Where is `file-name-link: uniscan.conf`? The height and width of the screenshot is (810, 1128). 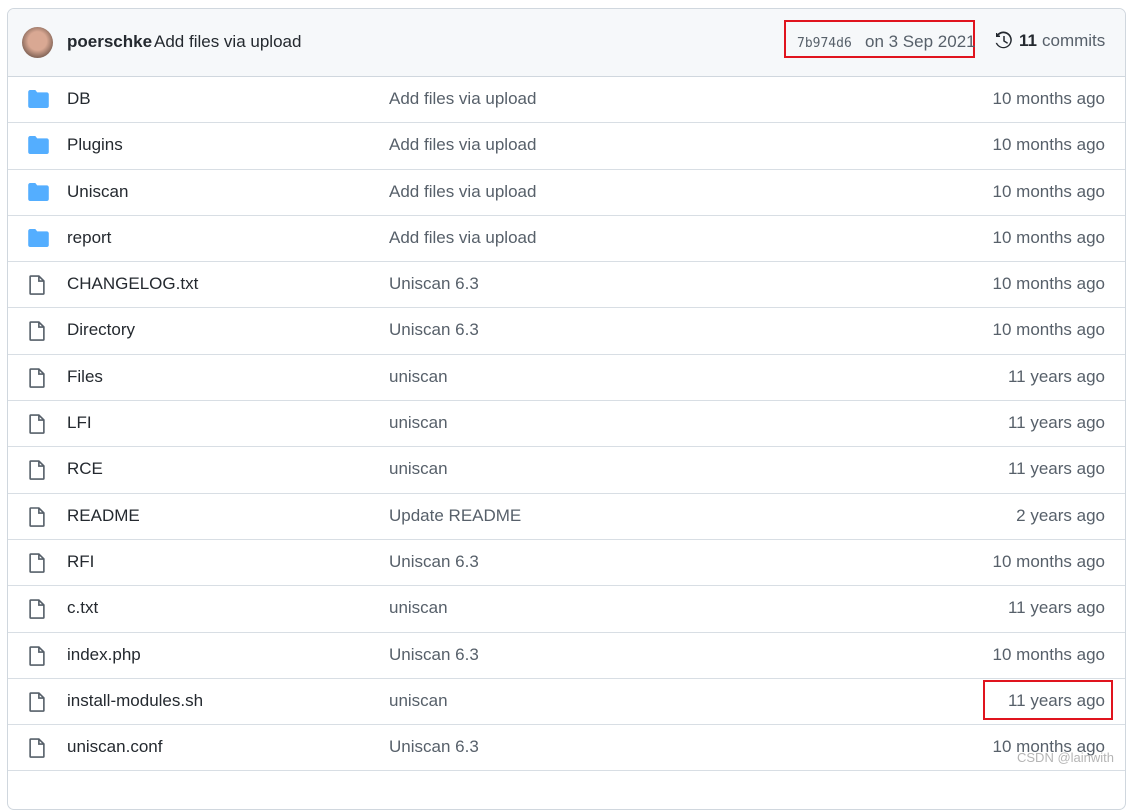 file-name-link: uniscan.conf is located at coordinates (114, 747).